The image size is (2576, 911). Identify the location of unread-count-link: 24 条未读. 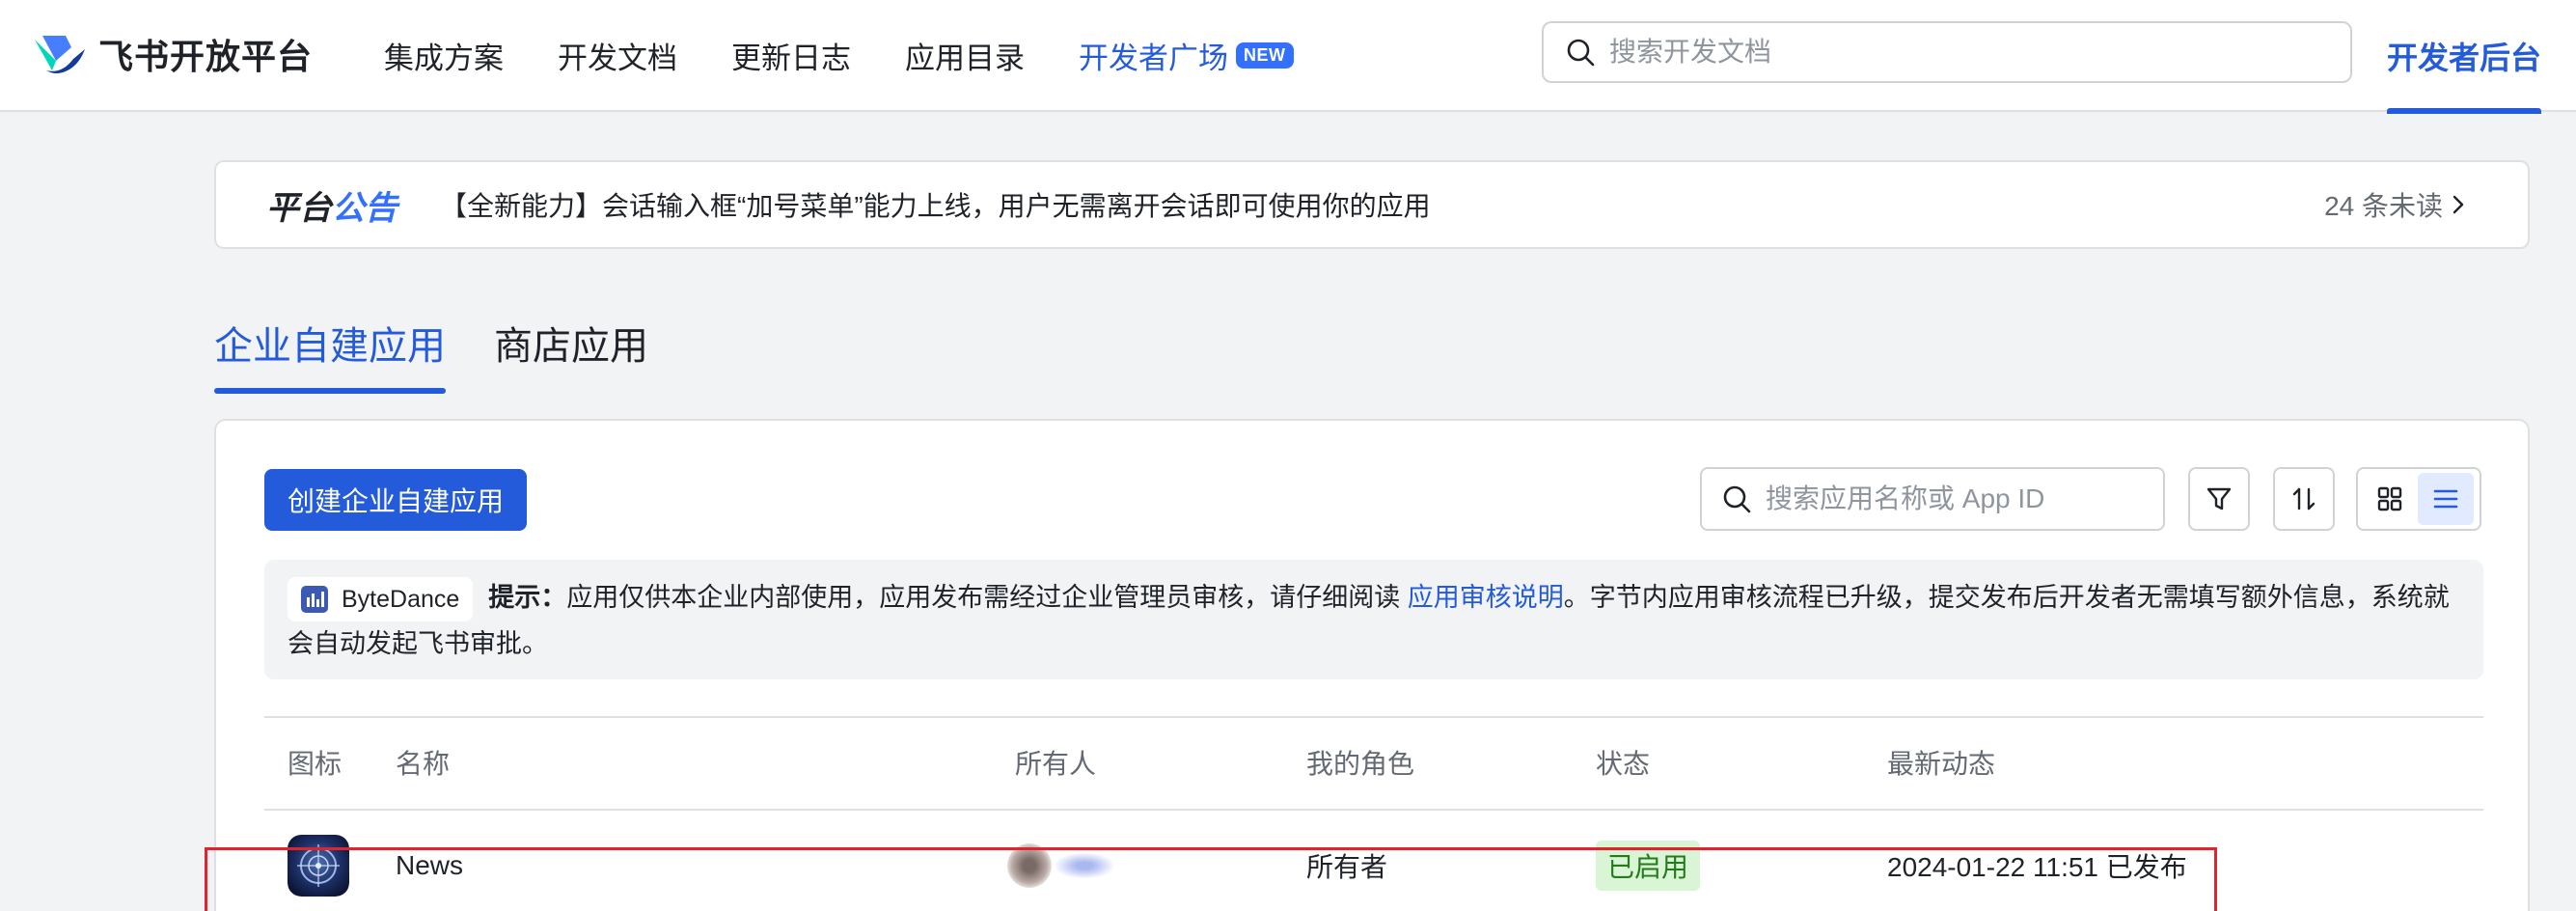
(2396, 204).